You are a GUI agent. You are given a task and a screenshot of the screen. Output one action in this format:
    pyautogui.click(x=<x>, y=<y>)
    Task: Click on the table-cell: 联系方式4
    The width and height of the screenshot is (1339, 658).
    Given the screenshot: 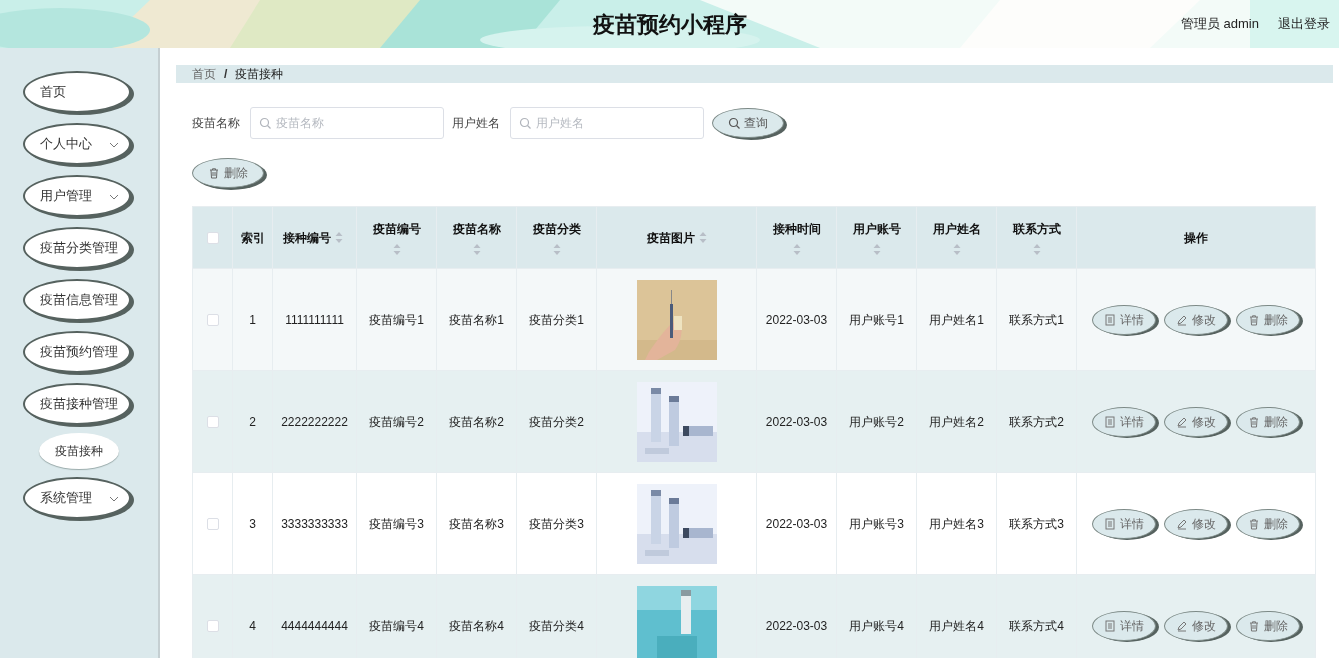 What is the action you would take?
    pyautogui.click(x=1036, y=625)
    